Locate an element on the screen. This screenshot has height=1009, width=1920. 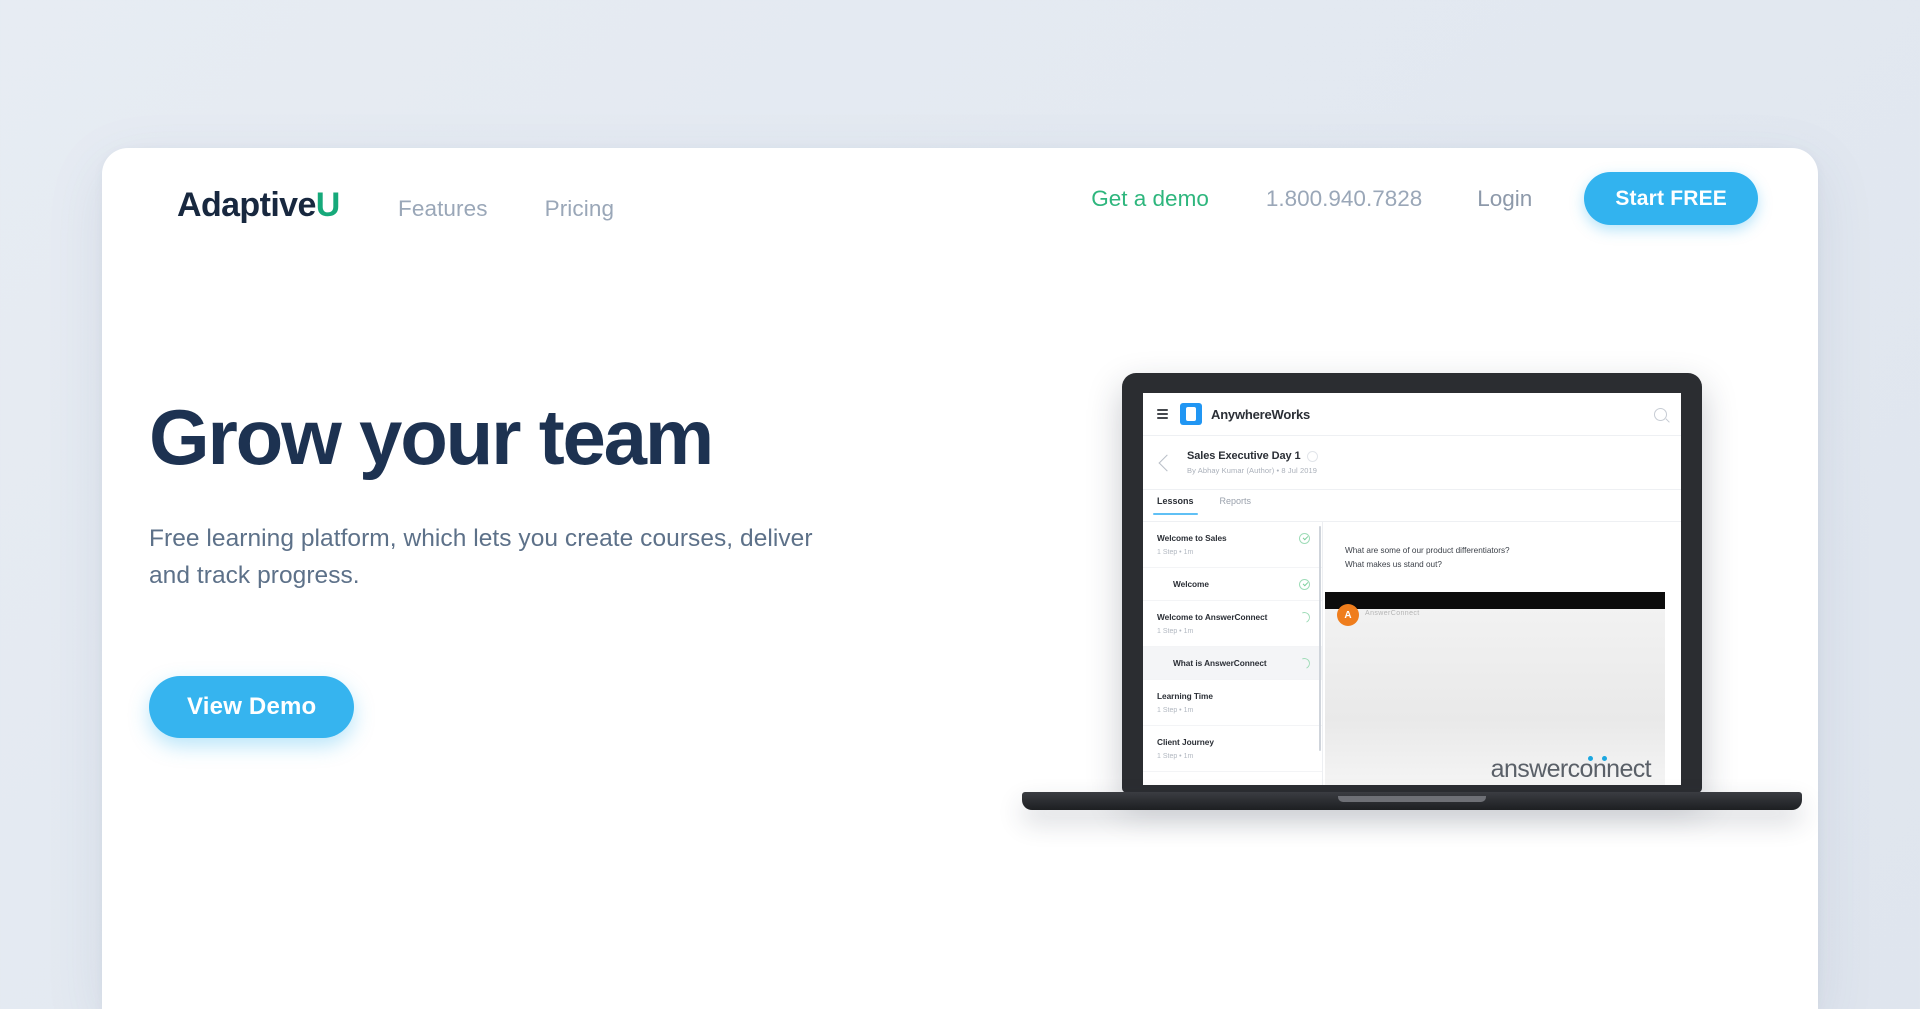
course-title: Sales Executive Day 1 is located at coordinates (1253, 456).